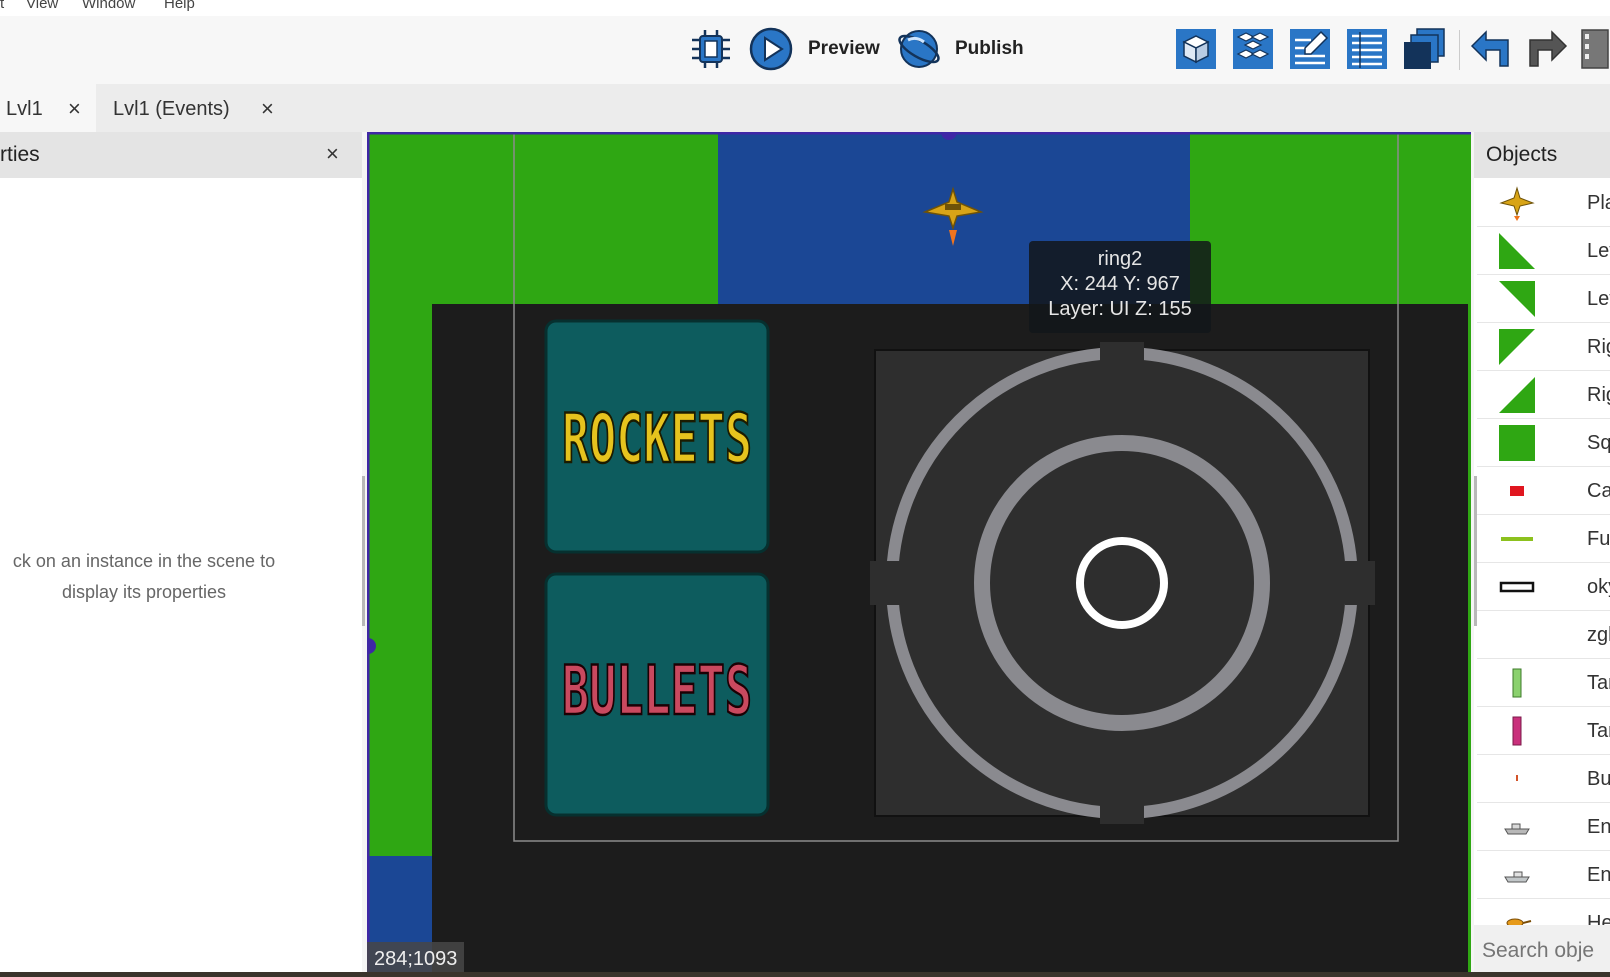 This screenshot has height=977, width=1610. Describe the element at coordinates (1424, 49) in the screenshot. I see `layers-icon` at that location.